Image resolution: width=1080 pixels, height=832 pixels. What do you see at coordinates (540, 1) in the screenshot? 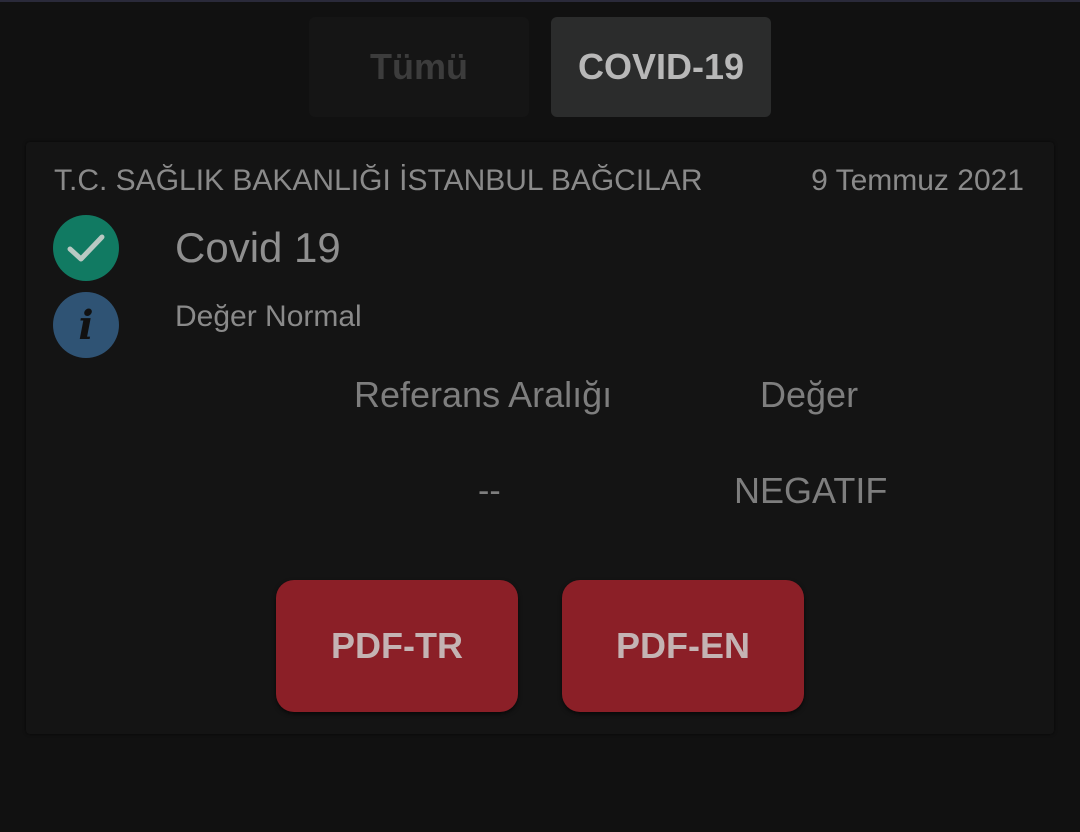
I see `status-bar-divider` at bounding box center [540, 1].